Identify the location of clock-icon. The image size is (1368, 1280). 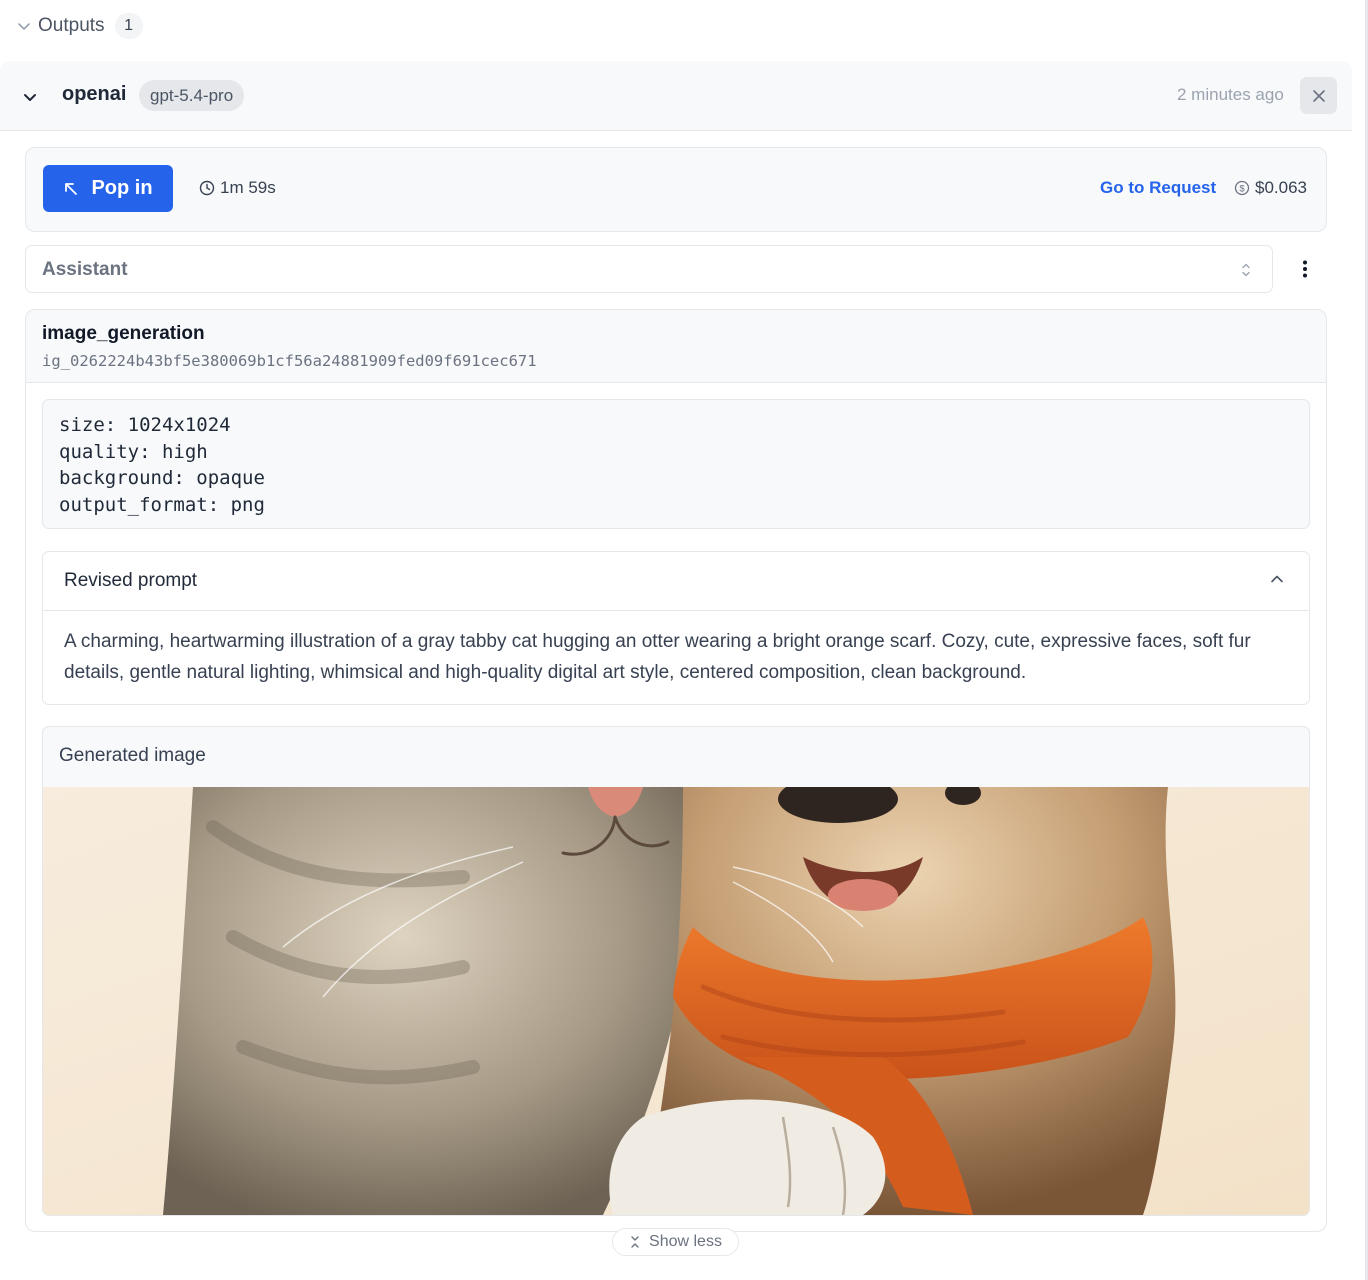
(207, 188).